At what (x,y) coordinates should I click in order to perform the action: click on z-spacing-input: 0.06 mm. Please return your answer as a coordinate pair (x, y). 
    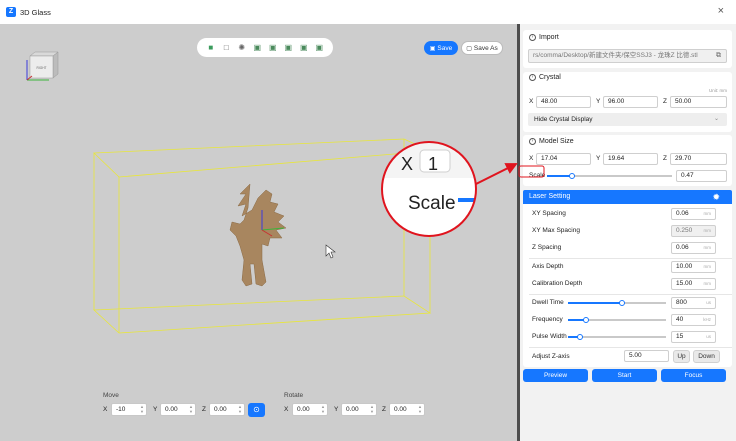
    Looking at the image, I should click on (693, 248).